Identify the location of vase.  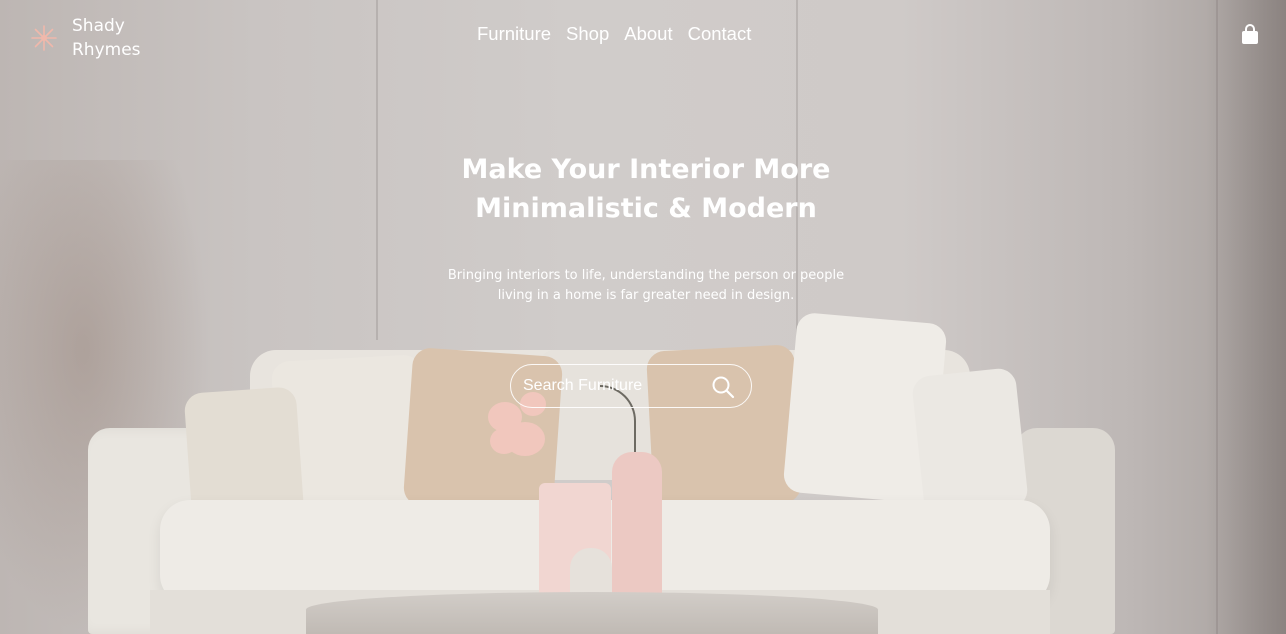
(637, 531).